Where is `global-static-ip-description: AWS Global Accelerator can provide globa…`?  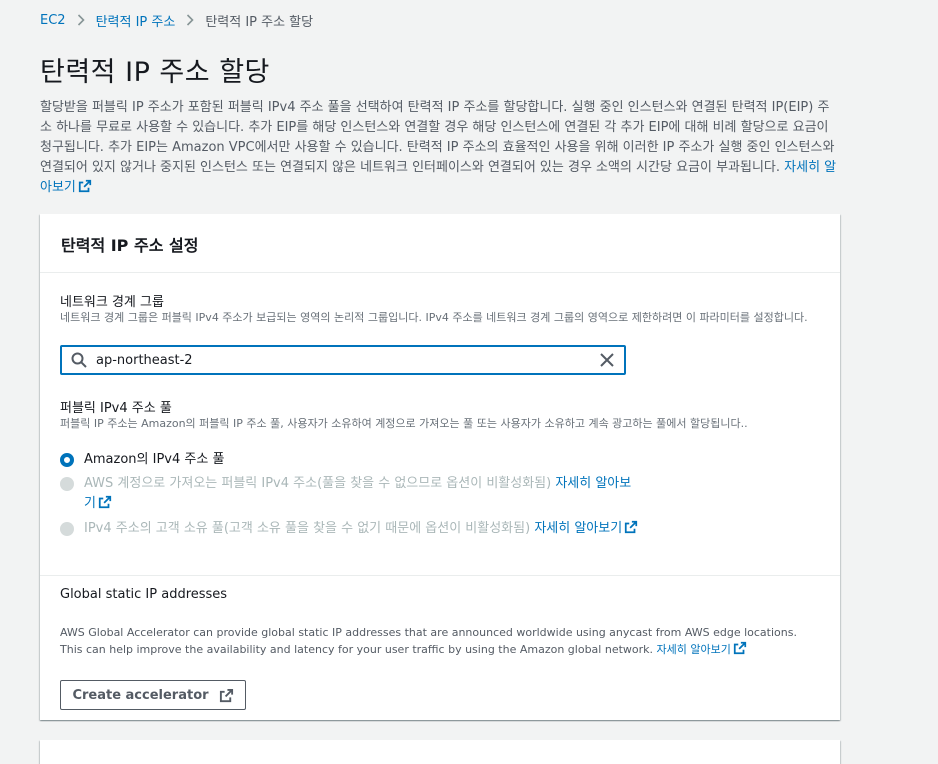
global-static-ip-description: AWS Global Accelerator can provide globa… is located at coordinates (440, 641).